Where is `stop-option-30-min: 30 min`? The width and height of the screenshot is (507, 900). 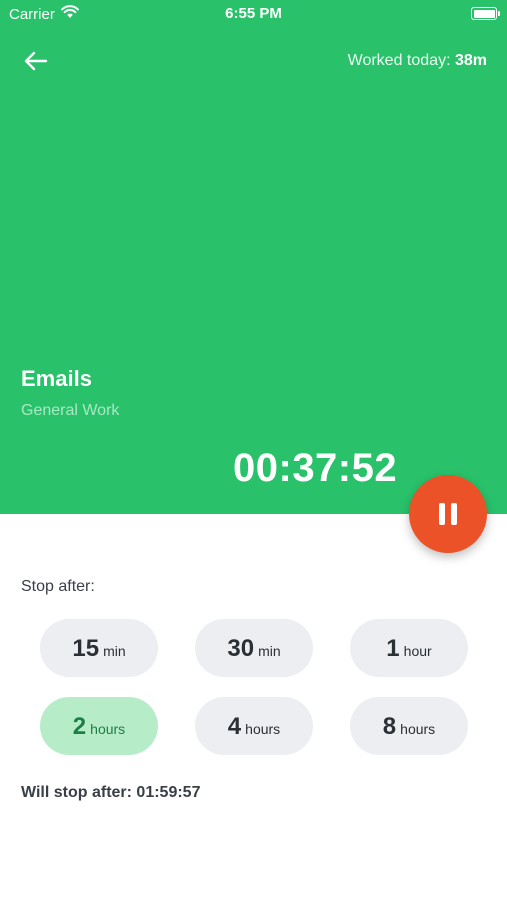
stop-option-30-min: 30 min is located at coordinates (254, 648).